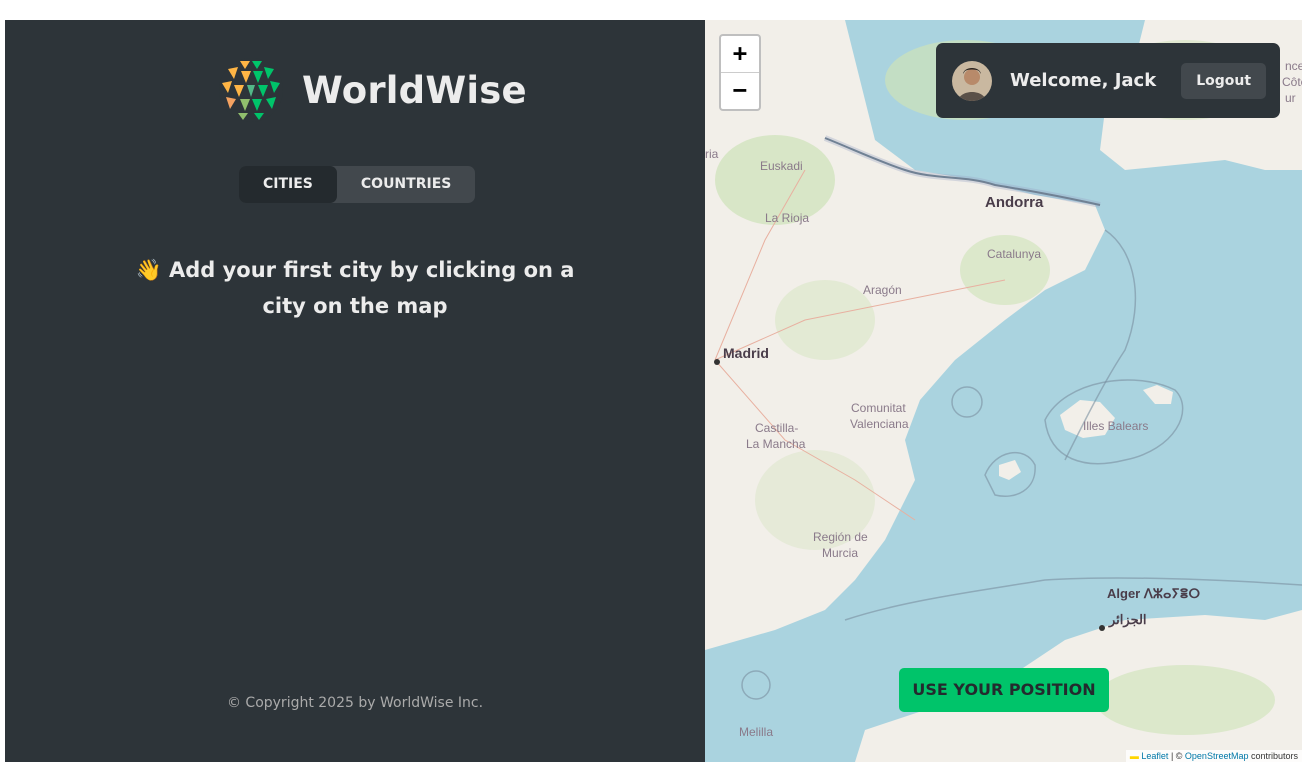  What do you see at coordinates (882, 290) in the screenshot?
I see `map-label-aragon: Aragón` at bounding box center [882, 290].